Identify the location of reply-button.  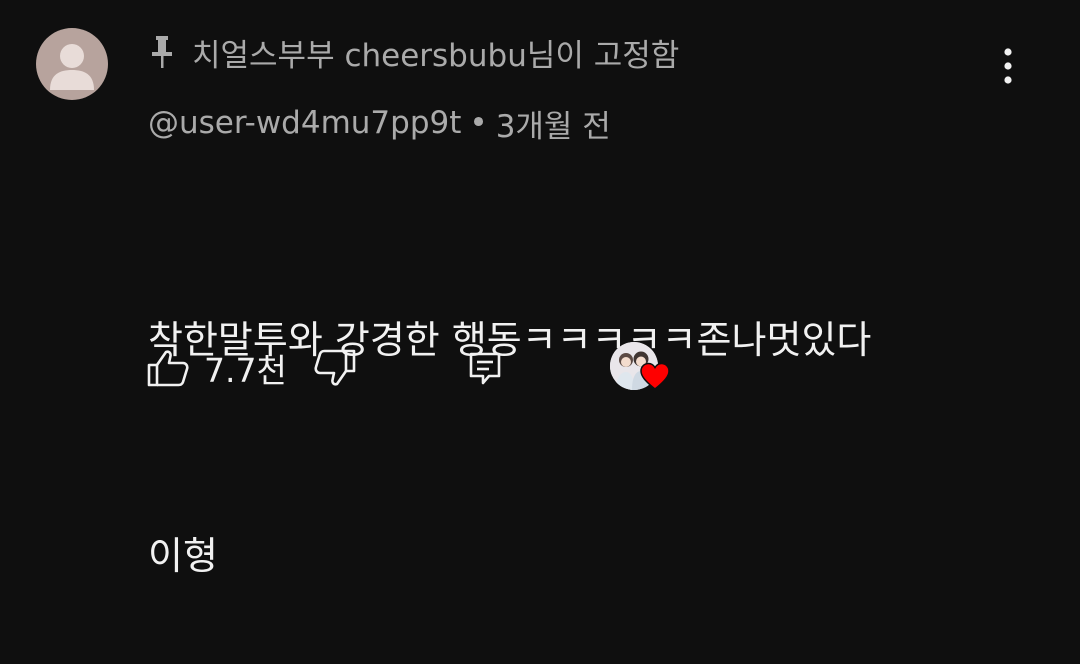
(485, 368).